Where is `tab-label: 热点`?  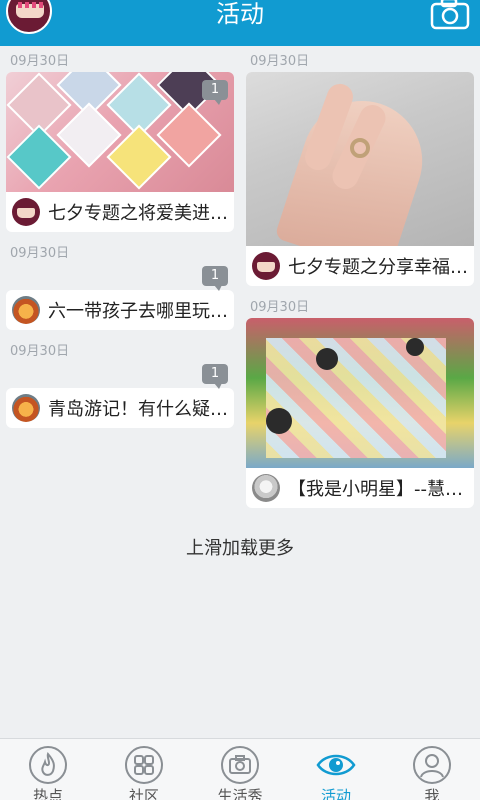 tab-label: 热点 is located at coordinates (47, 793).